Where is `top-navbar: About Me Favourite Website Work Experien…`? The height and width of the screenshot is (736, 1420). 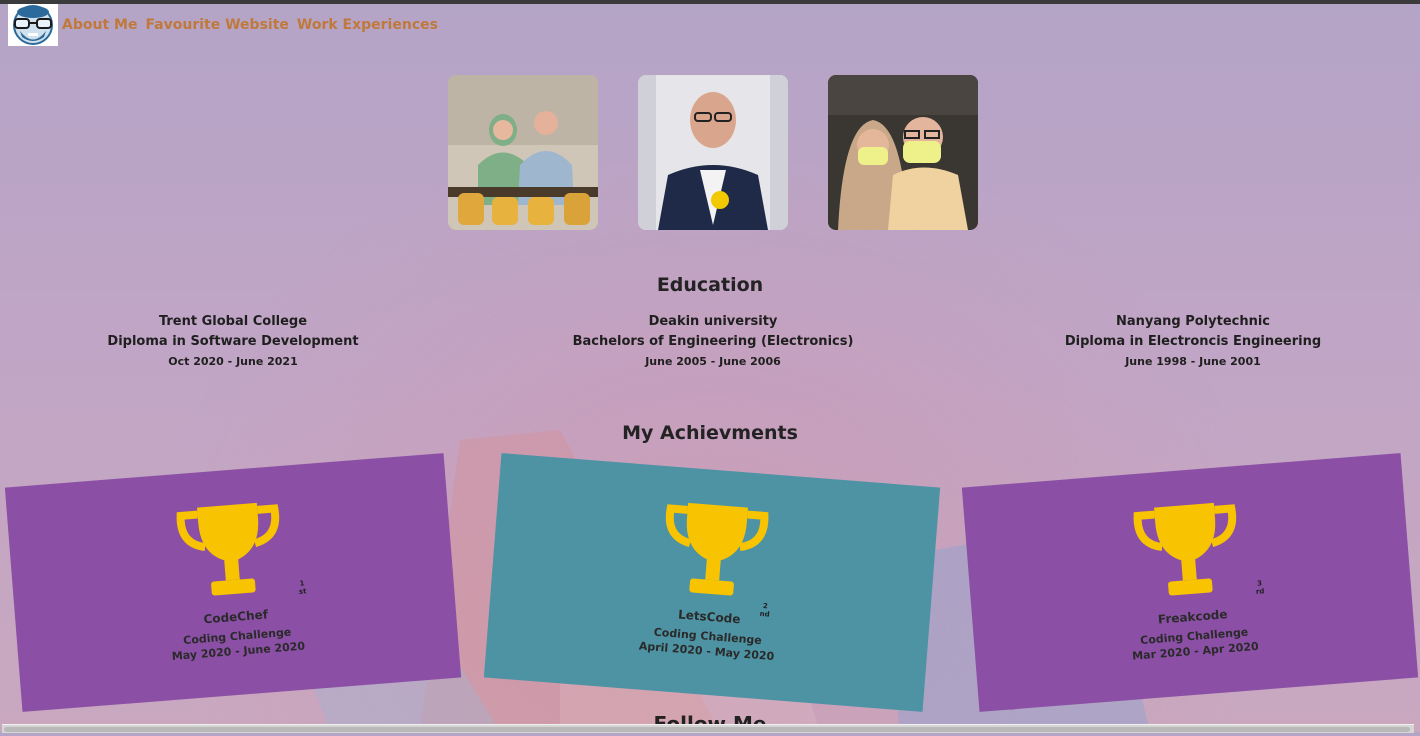 top-navbar: About Me Favourite Website Work Experien… is located at coordinates (227, 25).